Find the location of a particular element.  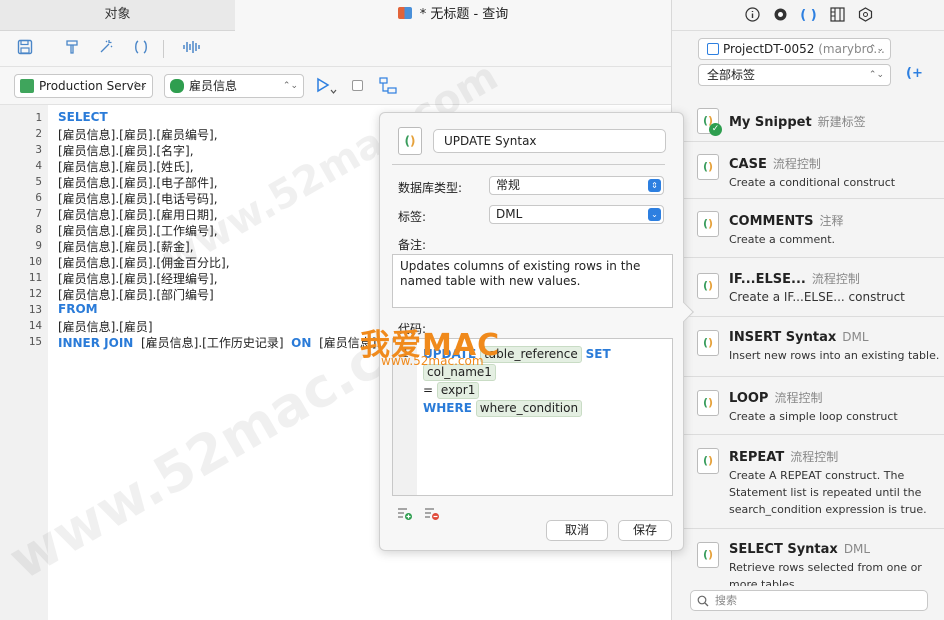

snippet-desc: Create a IF...ELSE... construct is located at coordinates (817, 297).